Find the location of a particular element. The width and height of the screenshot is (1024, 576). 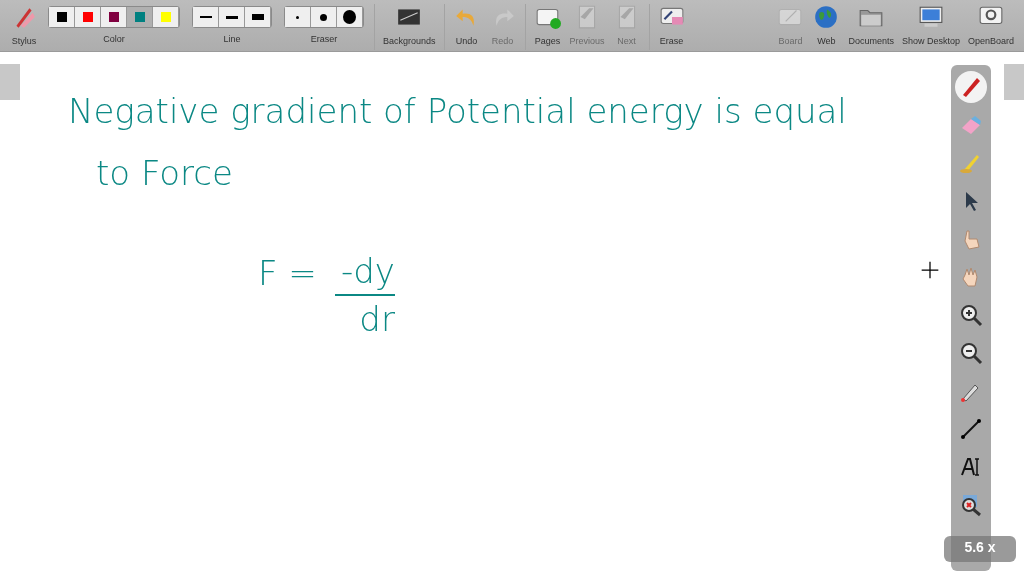

toolbar-button: OpenBoard is located at coordinates (990, 26).